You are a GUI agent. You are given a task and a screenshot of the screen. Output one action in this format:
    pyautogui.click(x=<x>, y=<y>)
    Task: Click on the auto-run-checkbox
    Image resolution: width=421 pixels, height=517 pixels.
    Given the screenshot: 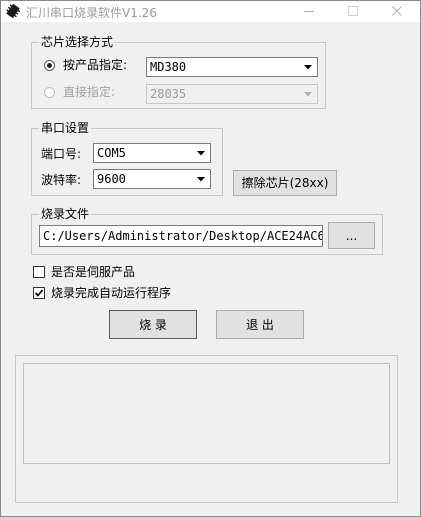 What is the action you would take?
    pyautogui.click(x=39, y=293)
    